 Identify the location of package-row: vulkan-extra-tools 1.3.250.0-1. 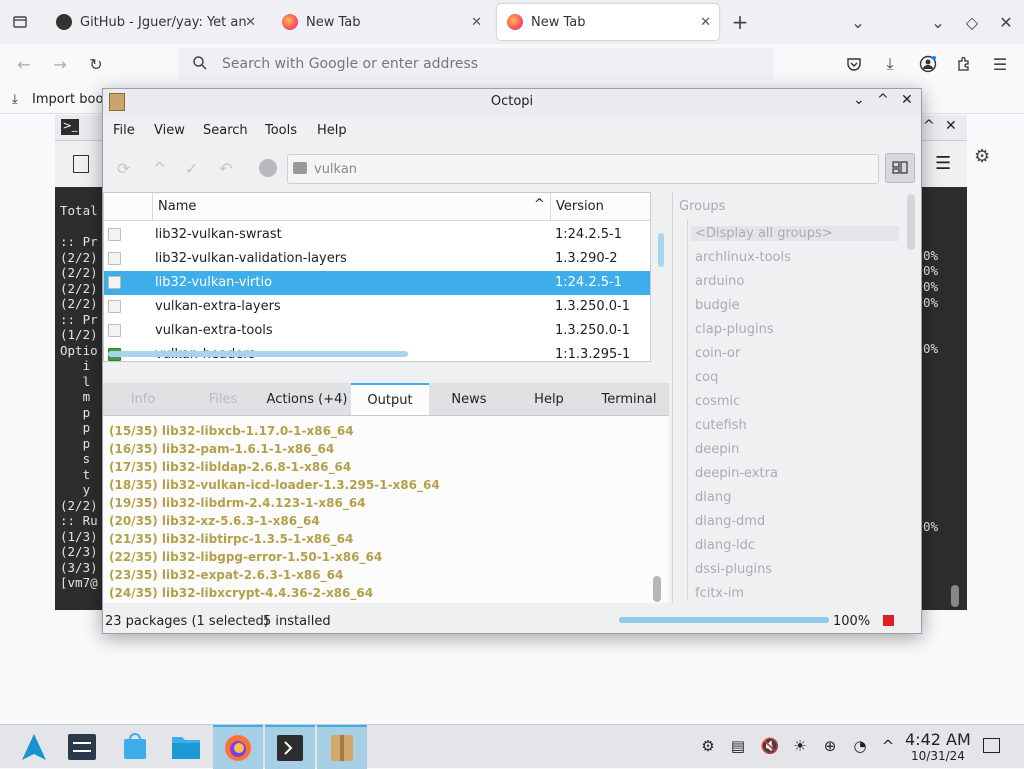
(377, 331).